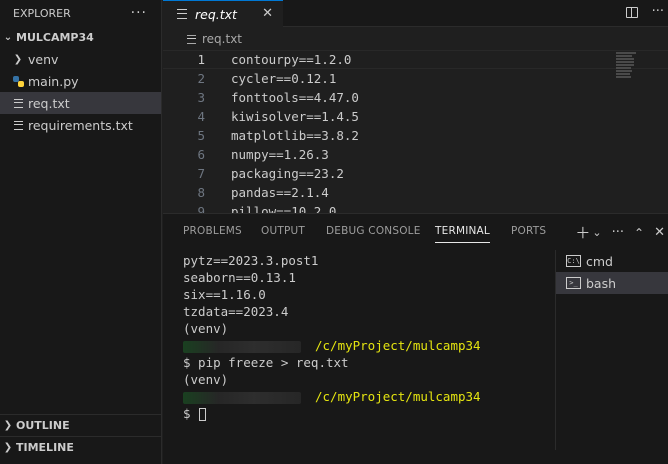  What do you see at coordinates (80, 447) in the screenshot?
I see `timeline-section: ❯ TIMELINE` at bounding box center [80, 447].